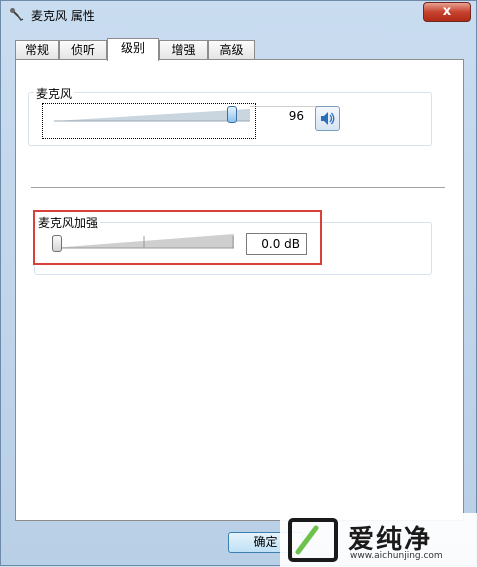  I want to click on close-icon: x, so click(447, 11).